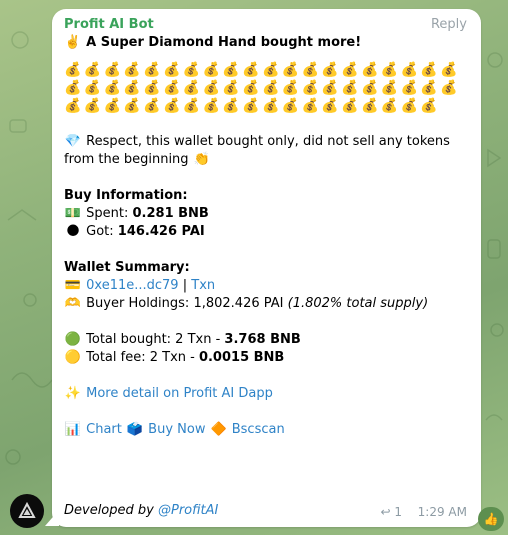  Describe the element at coordinates (442, 512) in the screenshot. I see `message-time: 1:29 AM` at that location.